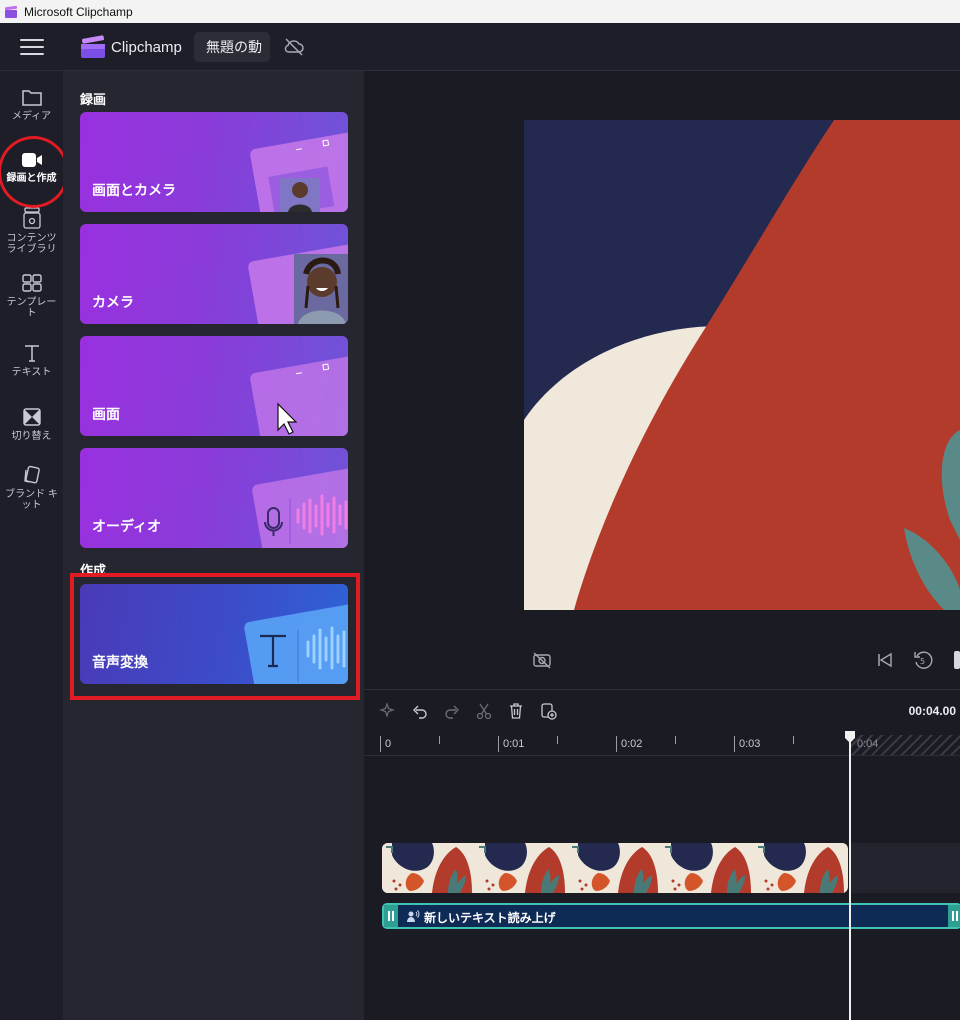 This screenshot has height=1020, width=960. I want to click on rail-item-templates: テンプレー ト, so click(31, 296).